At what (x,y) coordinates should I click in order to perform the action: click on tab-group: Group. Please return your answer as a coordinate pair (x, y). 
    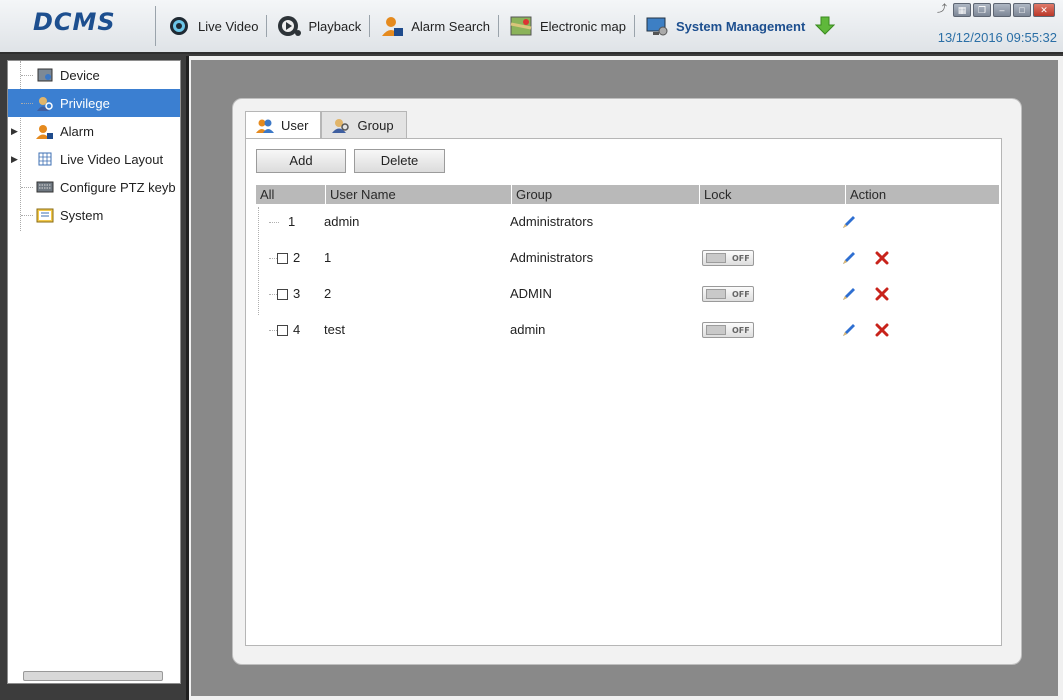
    Looking at the image, I should click on (364, 124).